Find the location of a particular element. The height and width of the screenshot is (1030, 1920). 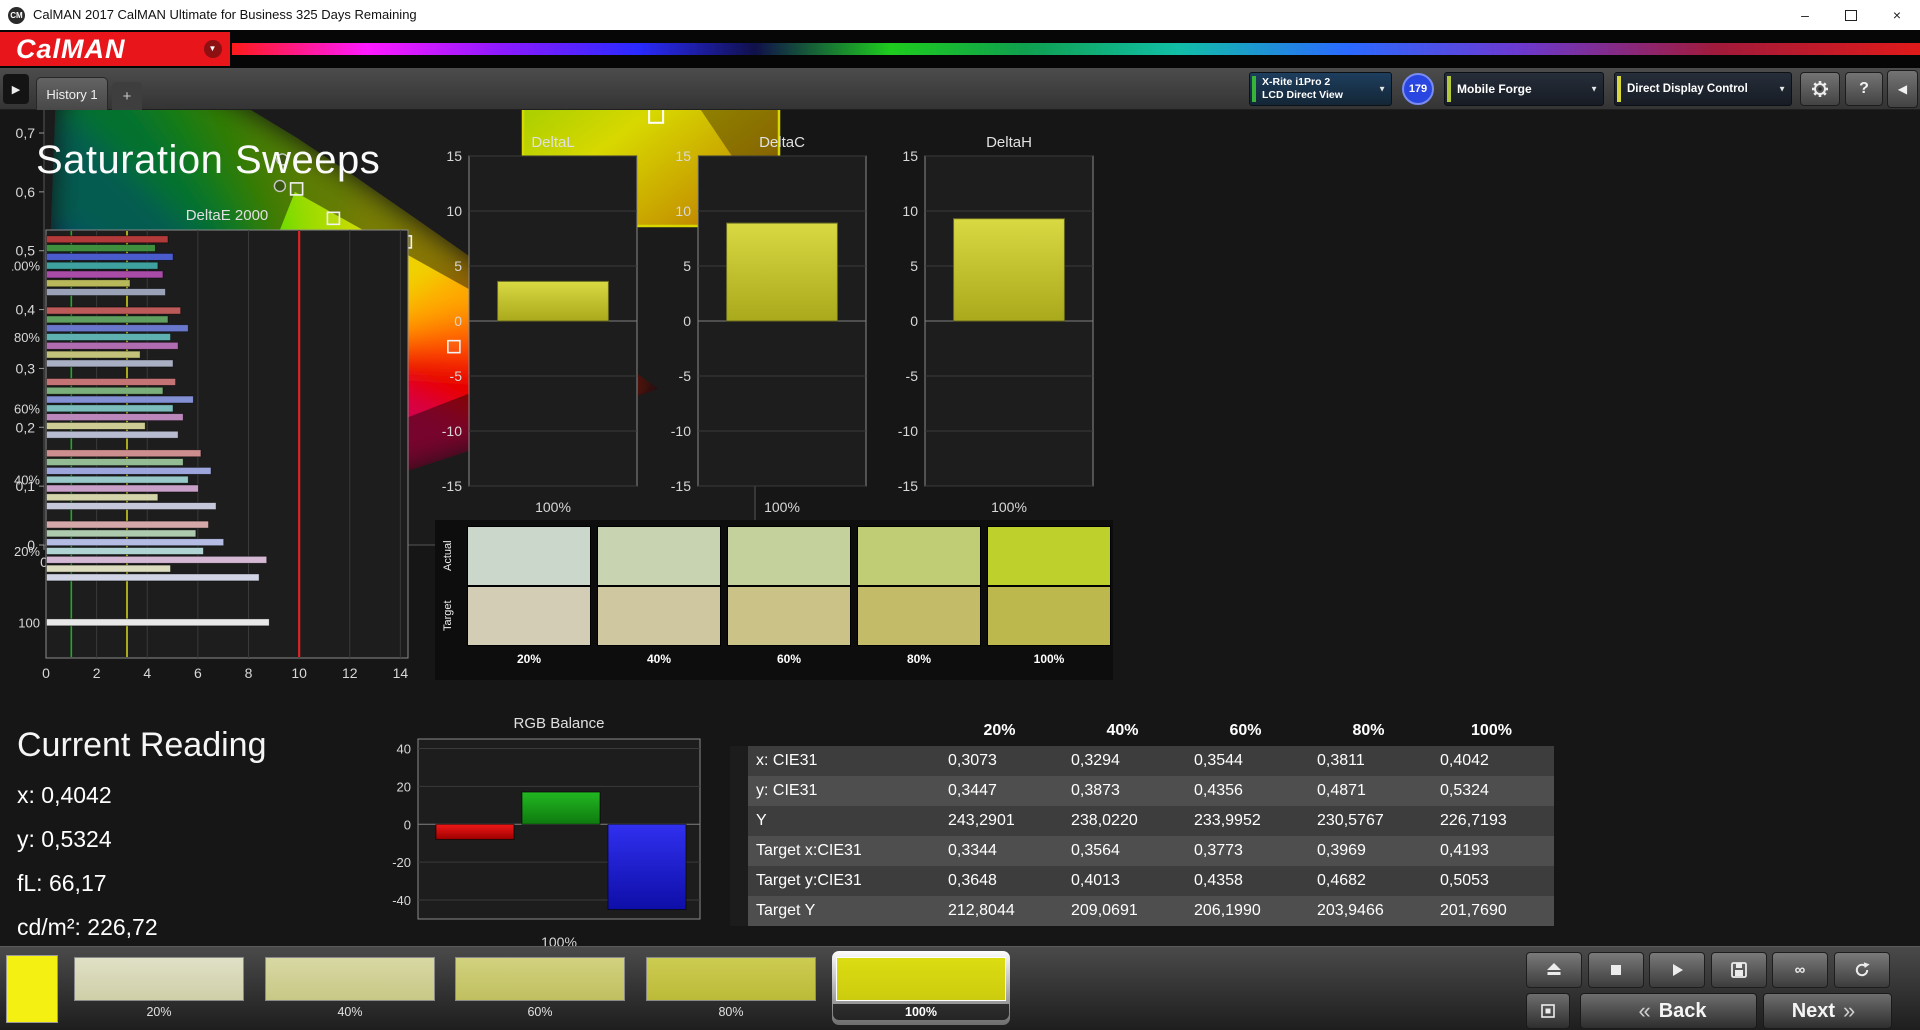

minimize-icon: – is located at coordinates (1805, 15).